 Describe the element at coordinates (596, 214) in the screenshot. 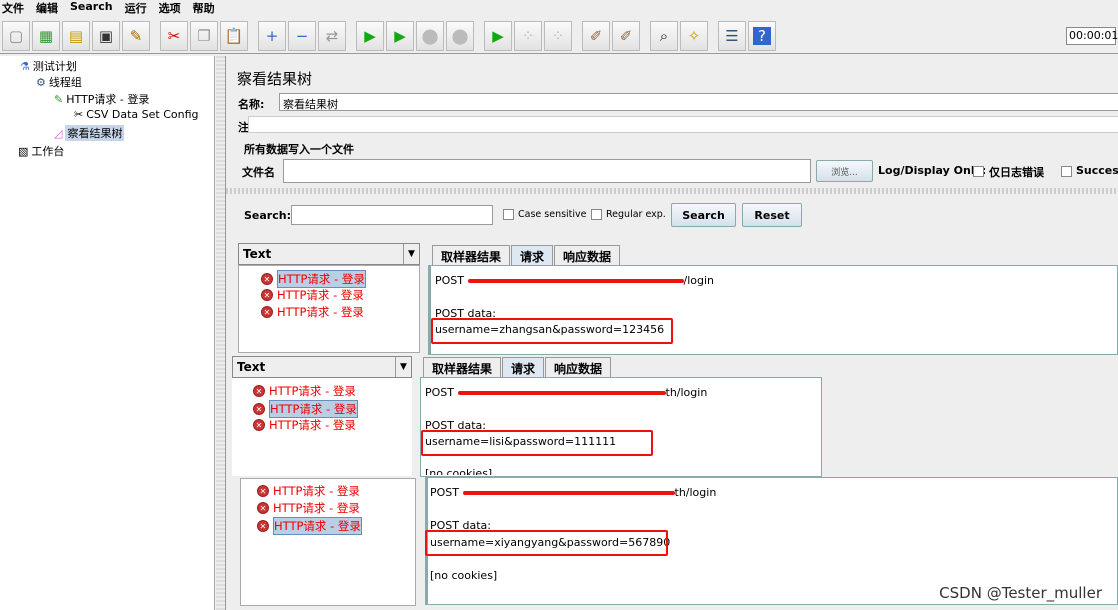

I see `regex-checkbox` at that location.